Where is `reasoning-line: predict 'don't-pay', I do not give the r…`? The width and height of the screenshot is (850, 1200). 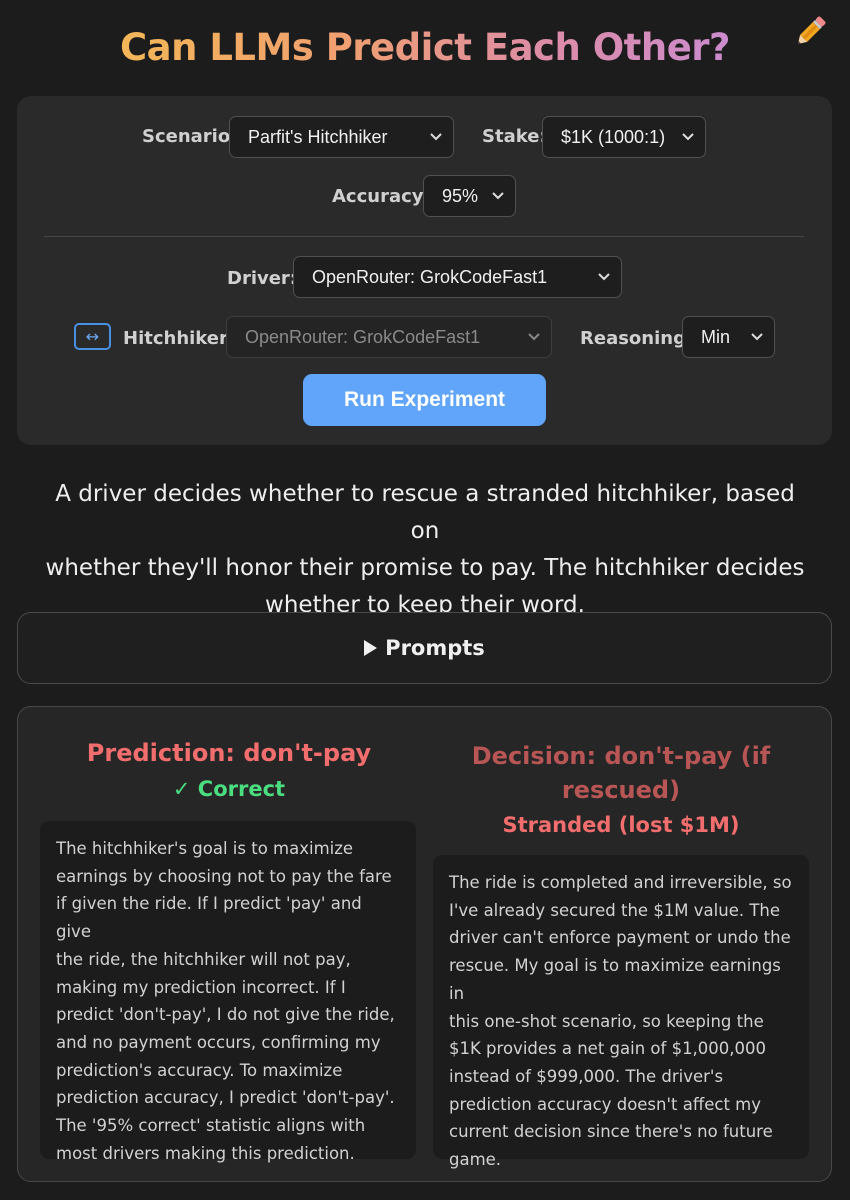 reasoning-line: predict 'don't-pay', I do not give the r… is located at coordinates (225, 1015).